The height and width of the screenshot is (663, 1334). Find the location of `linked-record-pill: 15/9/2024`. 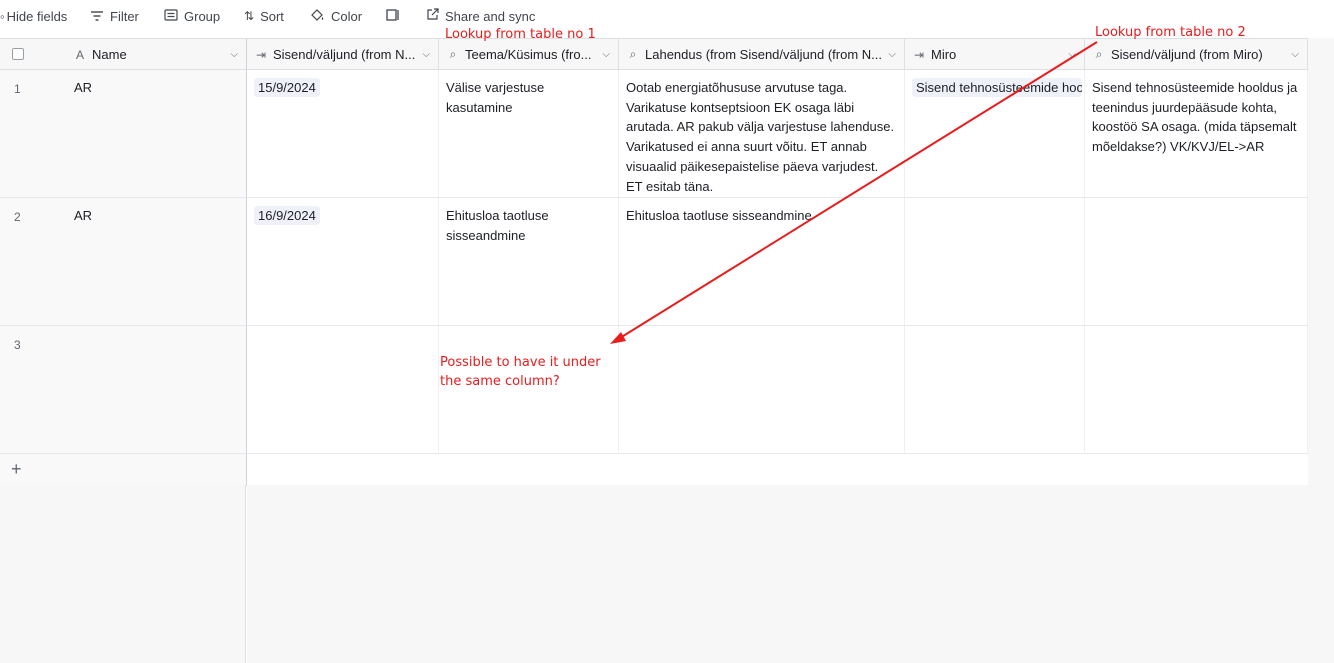

linked-record-pill: 15/9/2024 is located at coordinates (287, 87).